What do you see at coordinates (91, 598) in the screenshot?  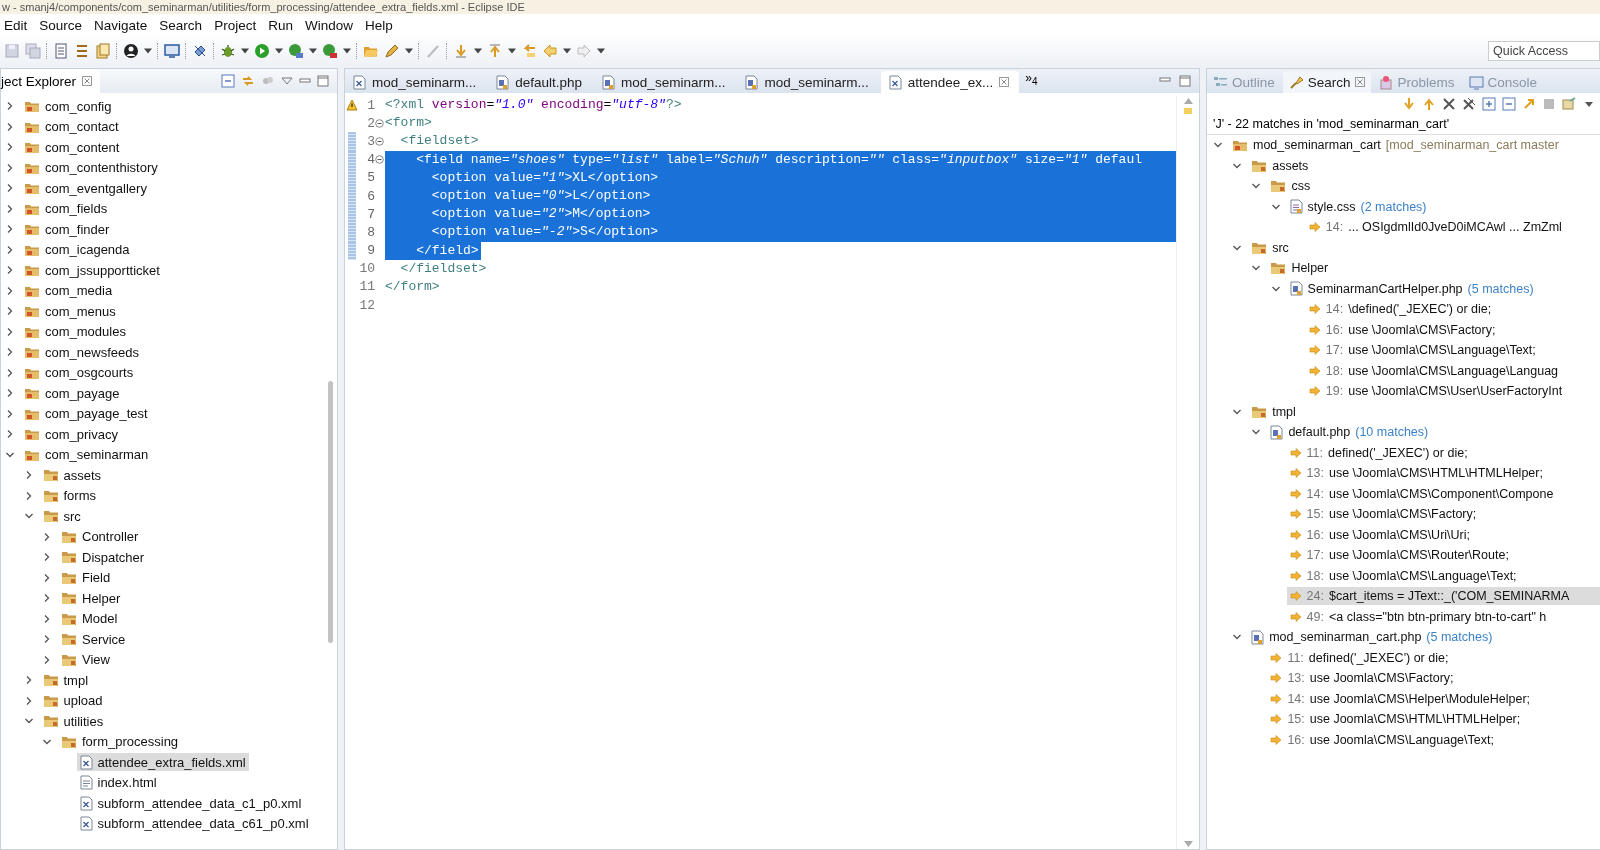 I see `tree-item: Helper` at bounding box center [91, 598].